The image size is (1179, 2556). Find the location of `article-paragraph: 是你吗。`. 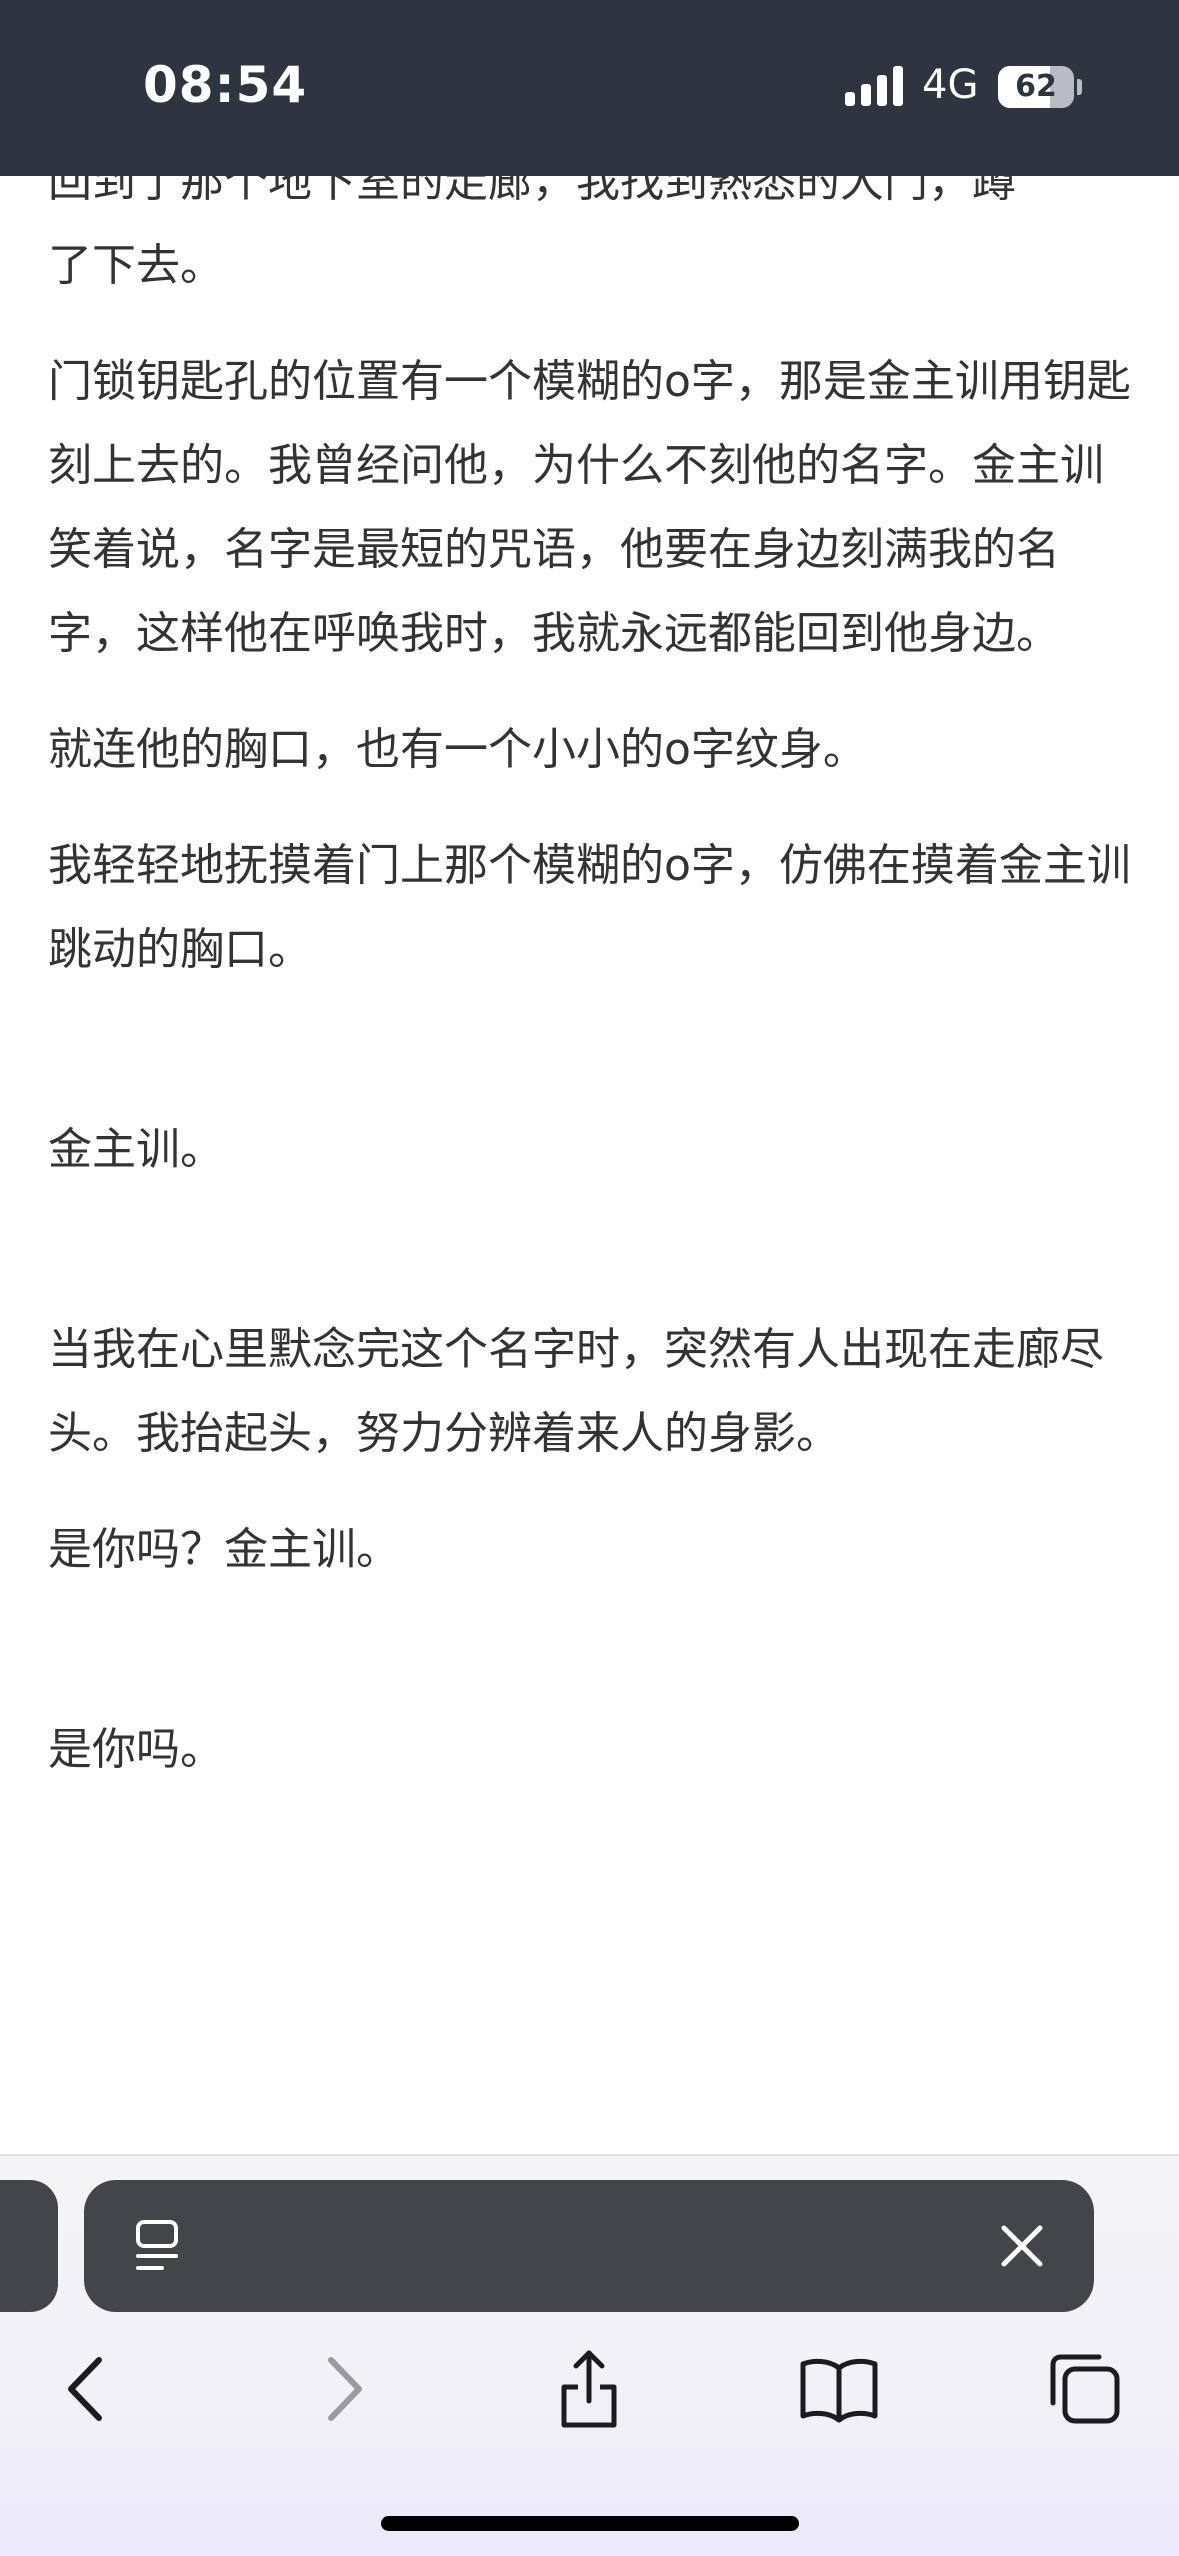

article-paragraph: 是你吗。 is located at coordinates (136, 1749).